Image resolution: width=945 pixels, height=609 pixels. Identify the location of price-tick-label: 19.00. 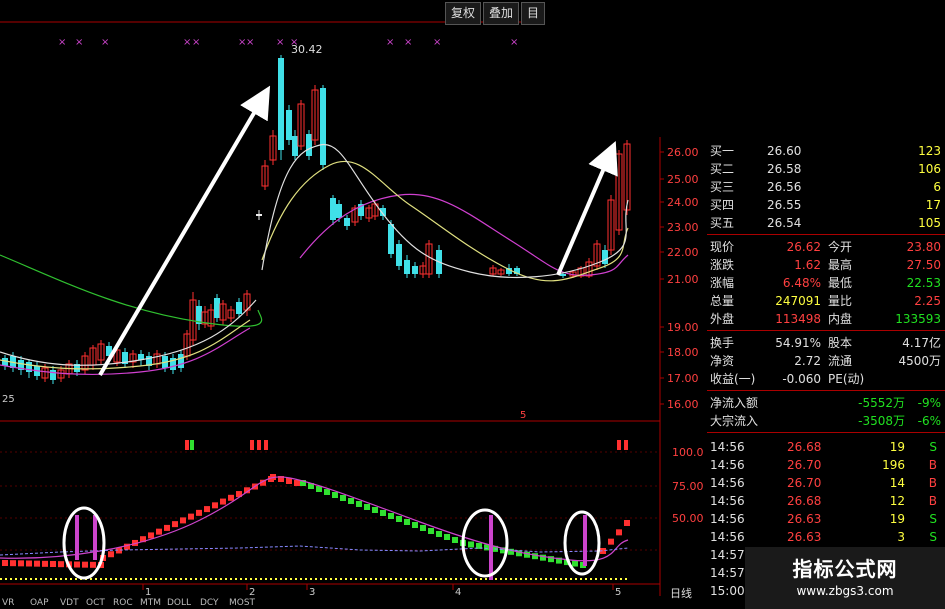
(683, 327).